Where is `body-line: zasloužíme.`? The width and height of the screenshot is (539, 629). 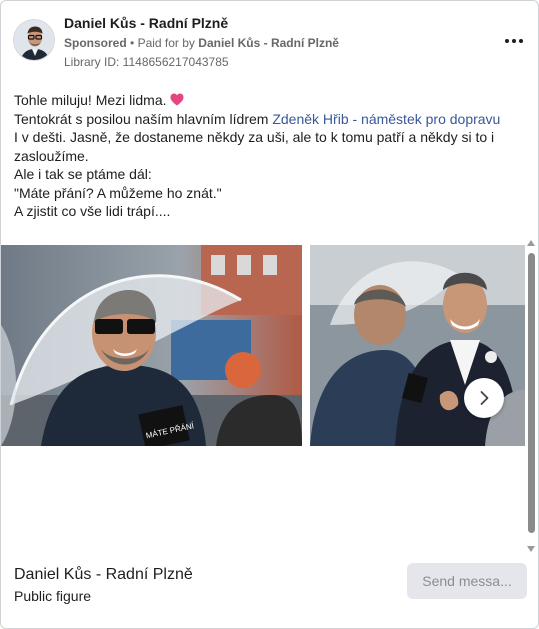 body-line: zasloužíme. is located at coordinates (51, 155).